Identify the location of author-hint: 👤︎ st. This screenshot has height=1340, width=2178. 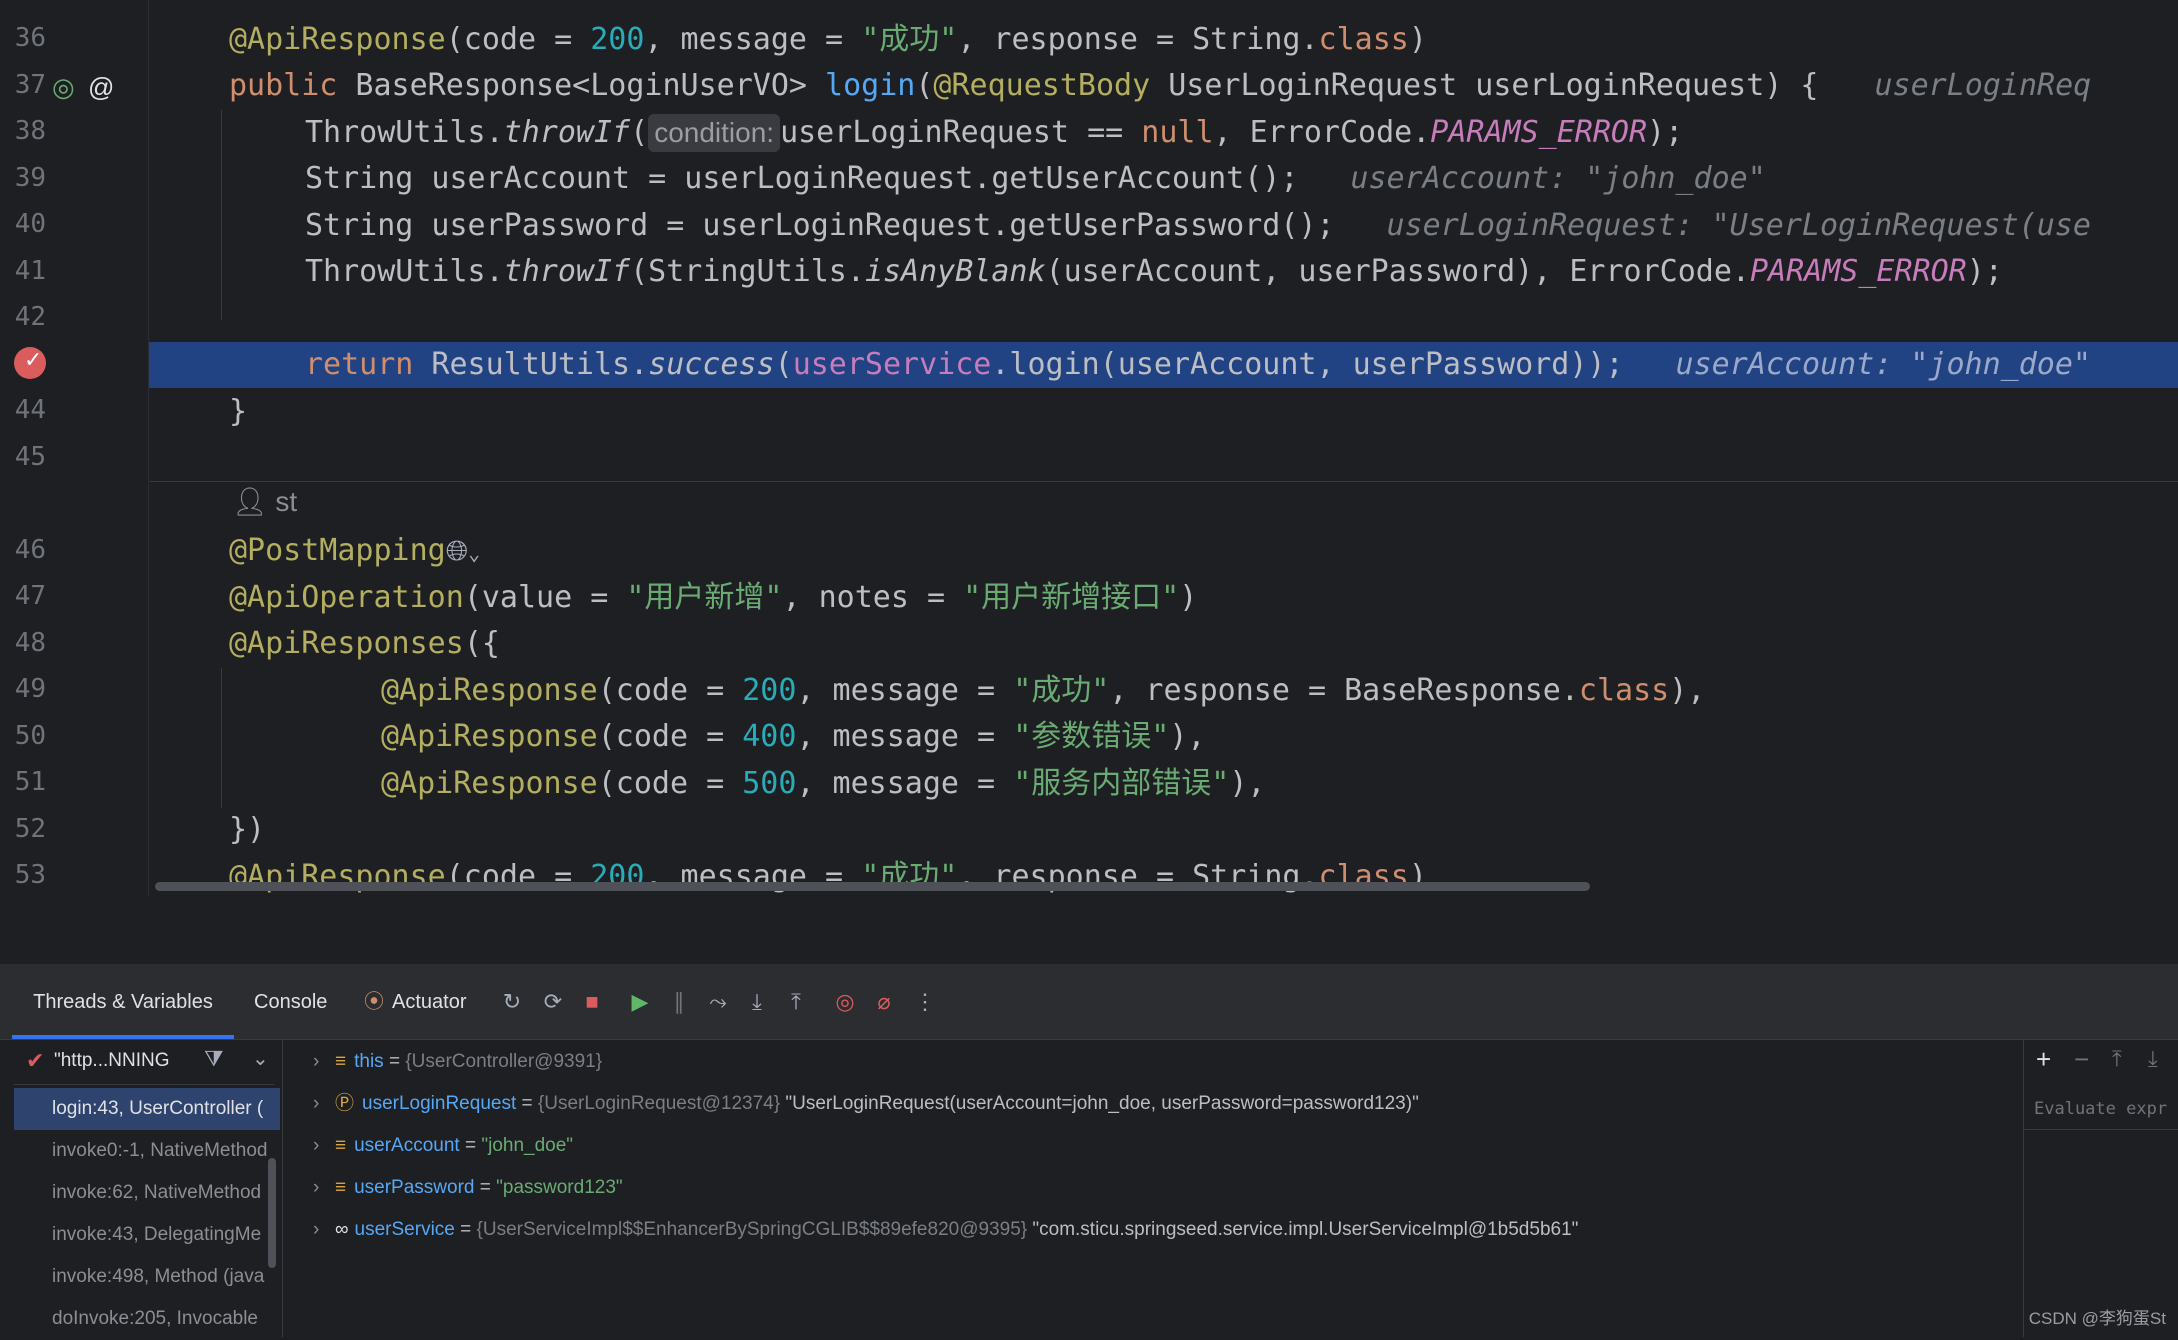
(264, 501).